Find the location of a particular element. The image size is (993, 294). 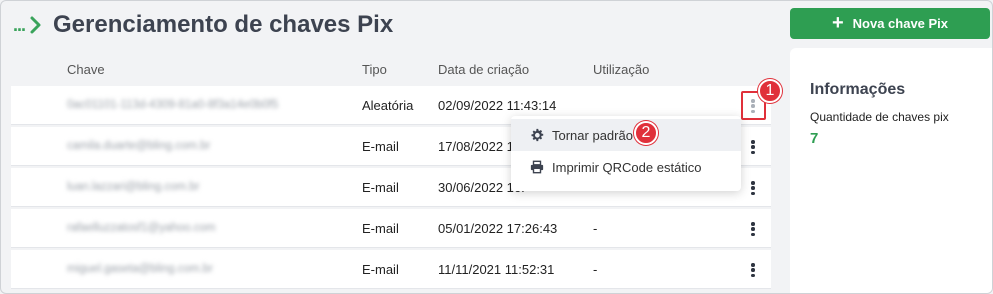

plus-icon: + is located at coordinates (837, 22).